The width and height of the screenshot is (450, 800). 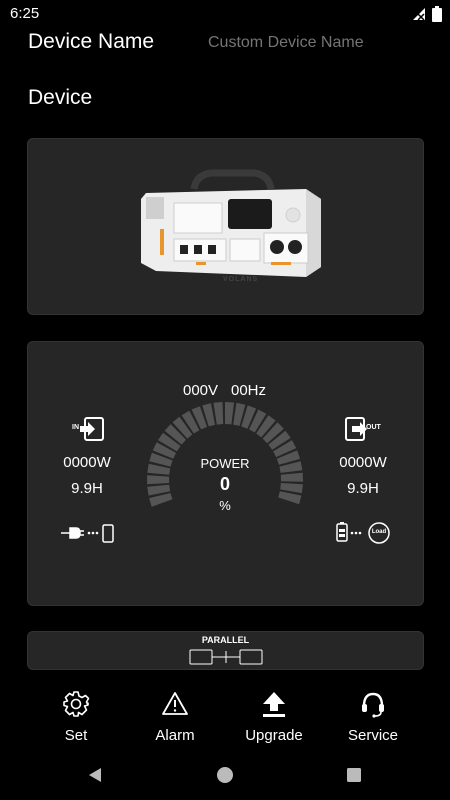 What do you see at coordinates (91, 41) in the screenshot?
I see `device-name-label: Device Name` at bounding box center [91, 41].